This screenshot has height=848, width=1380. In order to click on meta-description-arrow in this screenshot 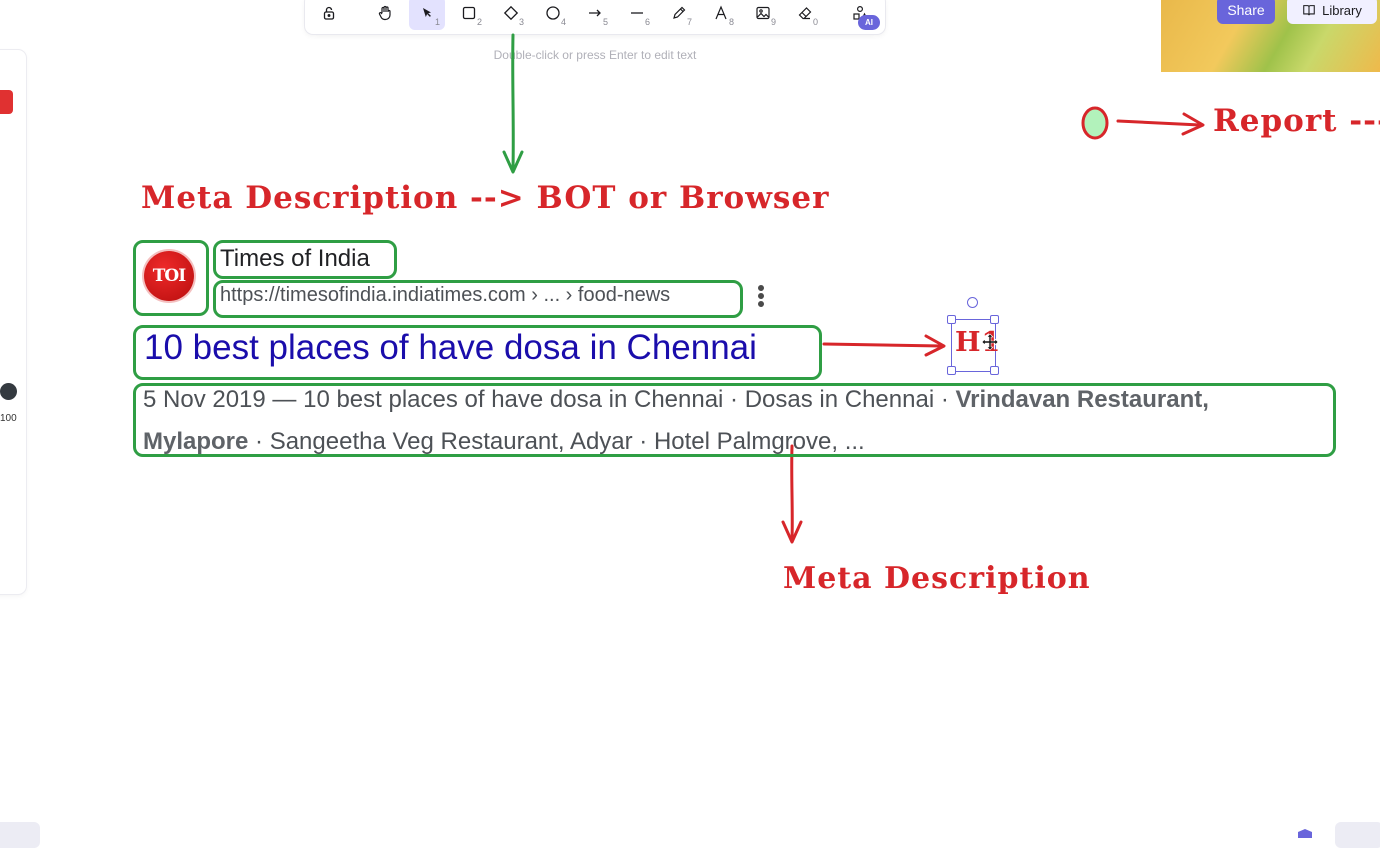, I will do `click(792, 494)`.